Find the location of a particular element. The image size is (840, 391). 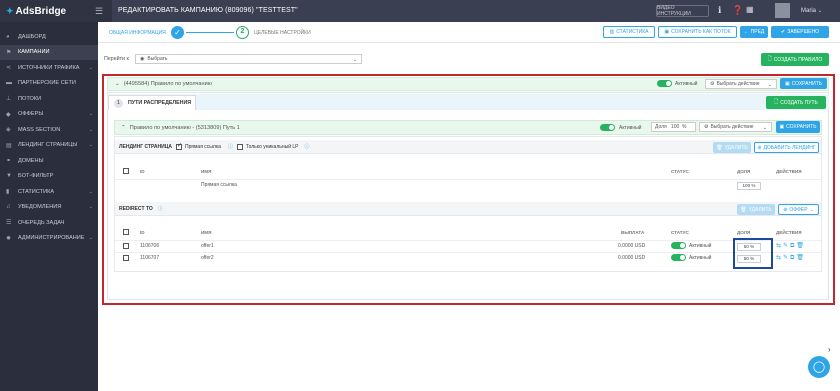

sidebar-item-6: ◈ MASS SECTION ⌄ is located at coordinates (49, 130).